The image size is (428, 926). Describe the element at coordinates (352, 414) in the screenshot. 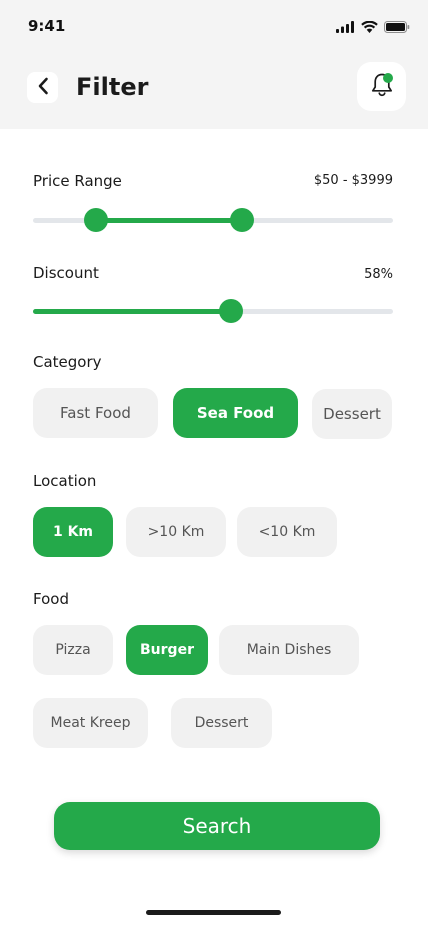

I see `category-chip-dessert: Dessert` at that location.